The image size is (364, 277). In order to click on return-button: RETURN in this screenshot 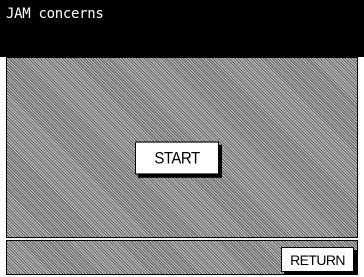, I will do `click(317, 259)`.